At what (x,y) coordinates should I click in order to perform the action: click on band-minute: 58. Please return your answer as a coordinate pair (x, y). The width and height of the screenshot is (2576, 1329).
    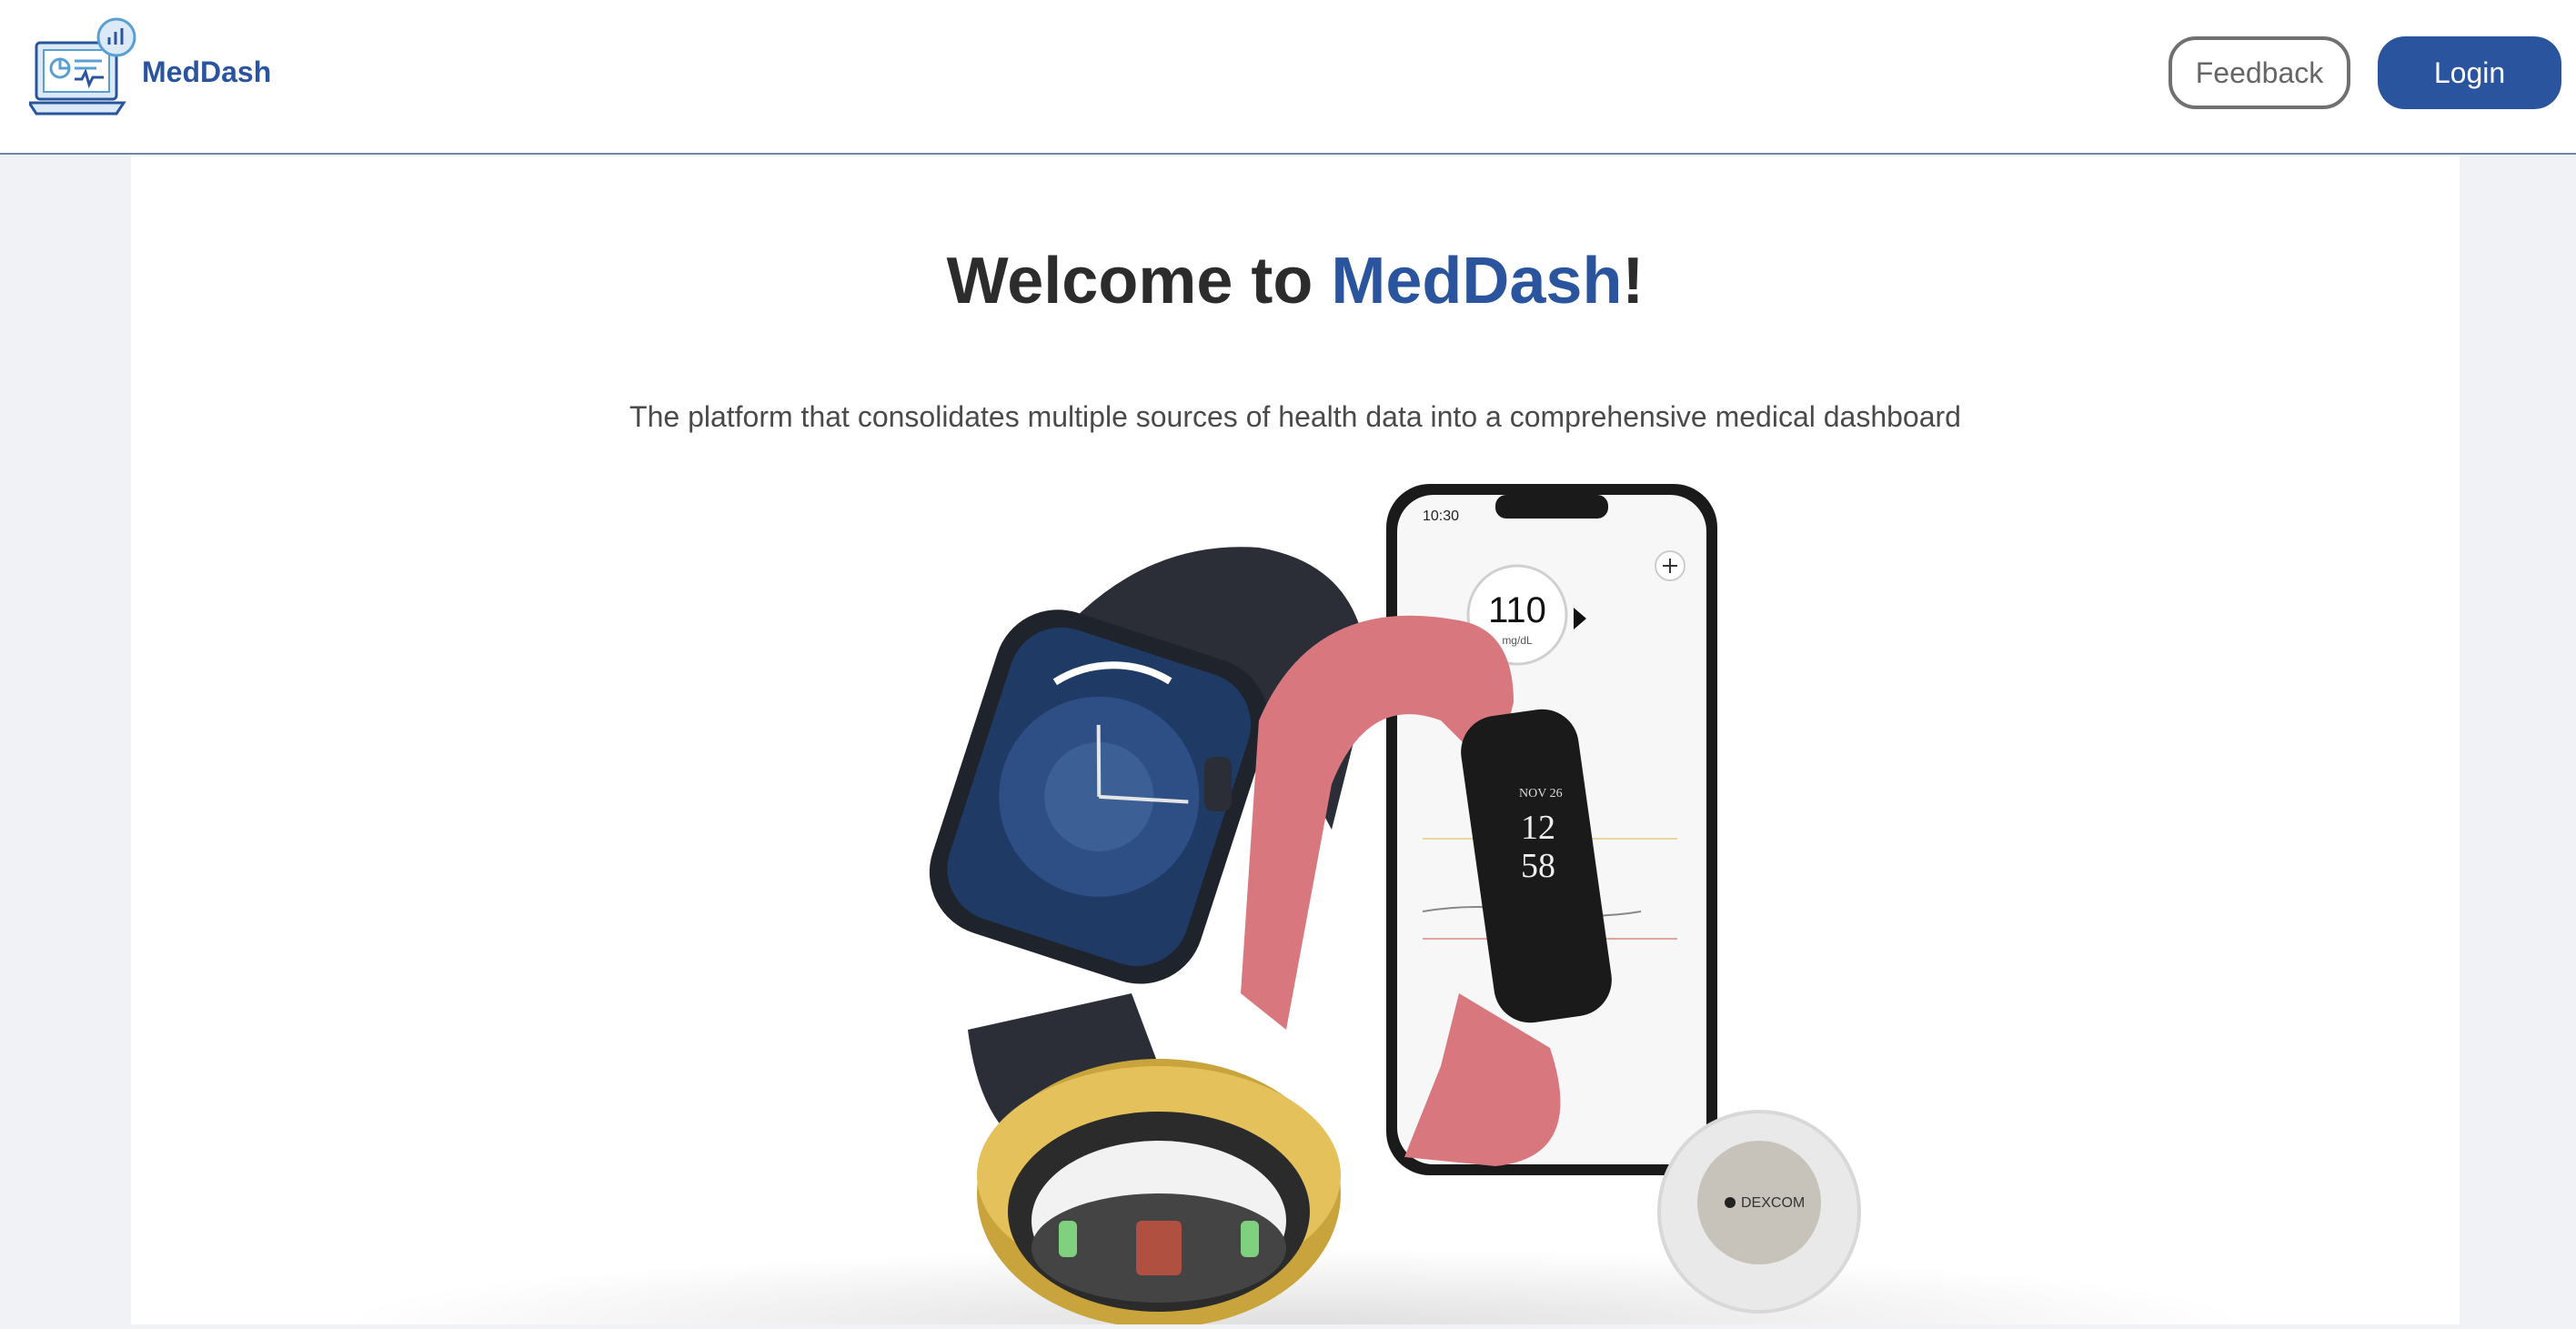
    Looking at the image, I should click on (1538, 866).